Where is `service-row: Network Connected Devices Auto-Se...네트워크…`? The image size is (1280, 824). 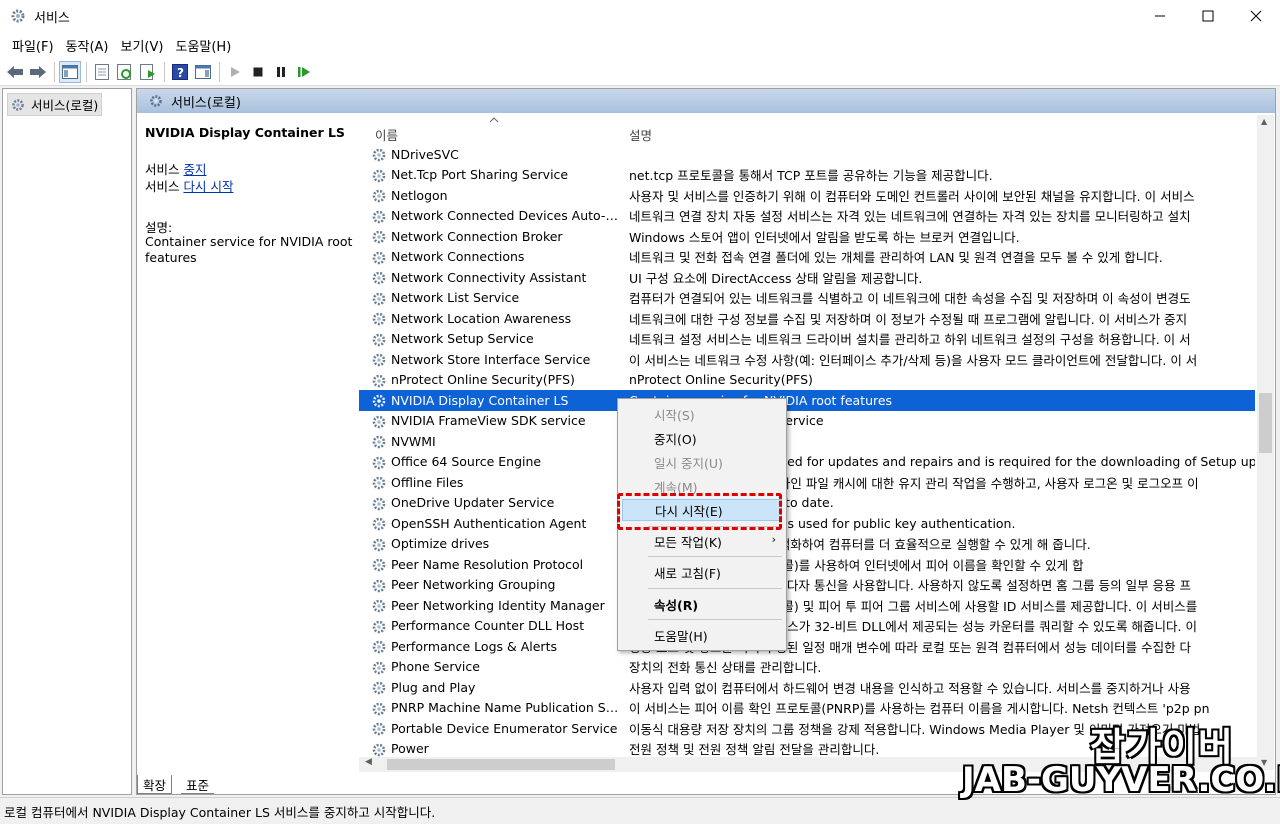
service-row: Network Connected Devices Auto-Se...네트워크… is located at coordinates (807, 216).